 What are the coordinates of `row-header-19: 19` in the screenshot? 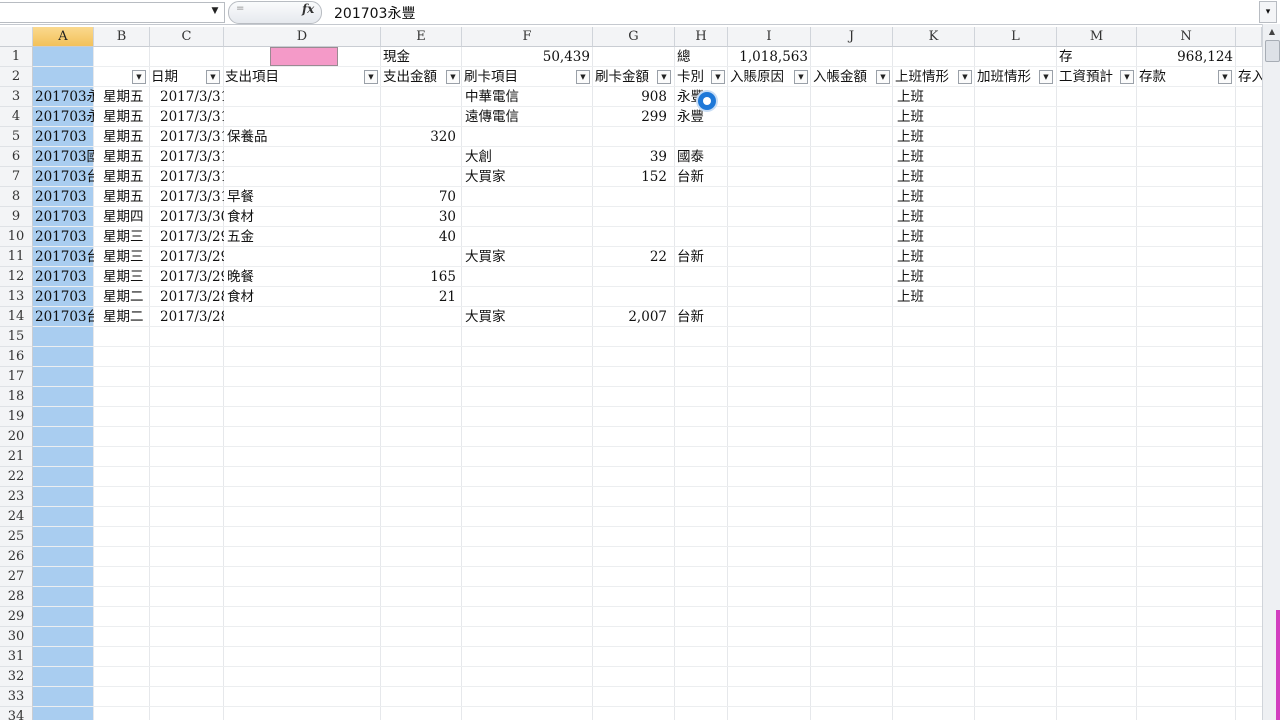 It's located at (16, 417).